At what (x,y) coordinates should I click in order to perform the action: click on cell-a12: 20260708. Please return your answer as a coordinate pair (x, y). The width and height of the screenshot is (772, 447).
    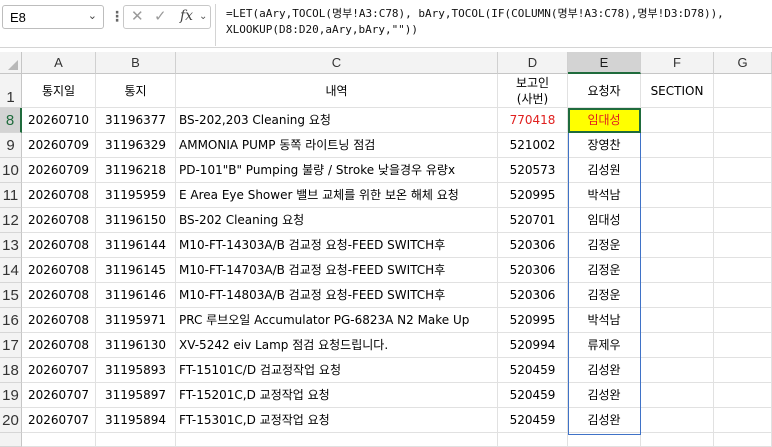
    Looking at the image, I should click on (59, 220).